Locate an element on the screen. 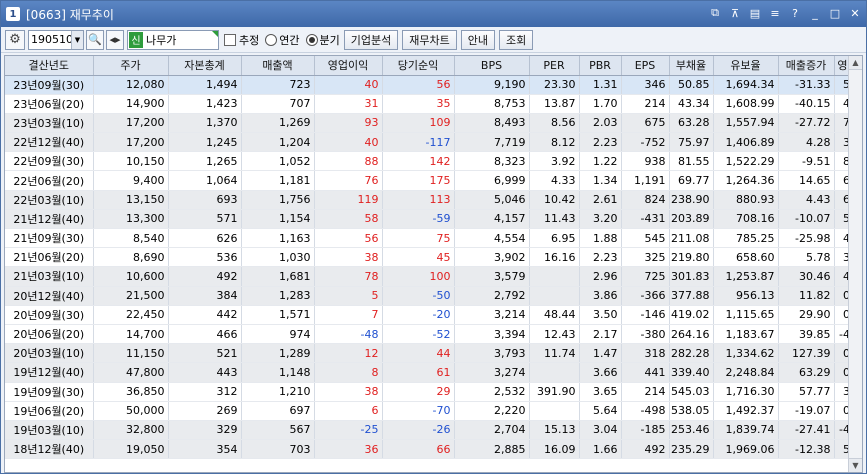 This screenshot has height=474, width=867. table-cell: 12,080 is located at coordinates (131, 85).